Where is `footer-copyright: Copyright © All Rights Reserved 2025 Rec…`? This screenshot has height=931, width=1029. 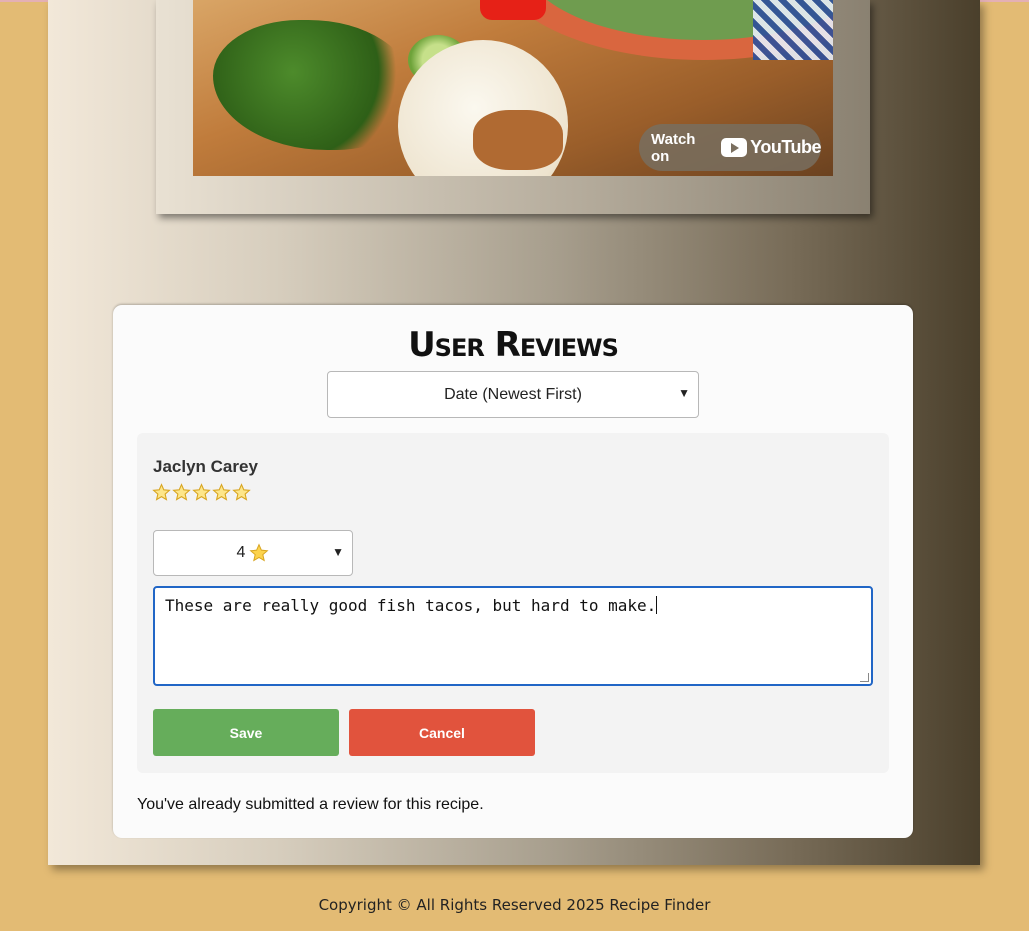 footer-copyright: Copyright © All Rights Reserved 2025 Rec… is located at coordinates (514, 905).